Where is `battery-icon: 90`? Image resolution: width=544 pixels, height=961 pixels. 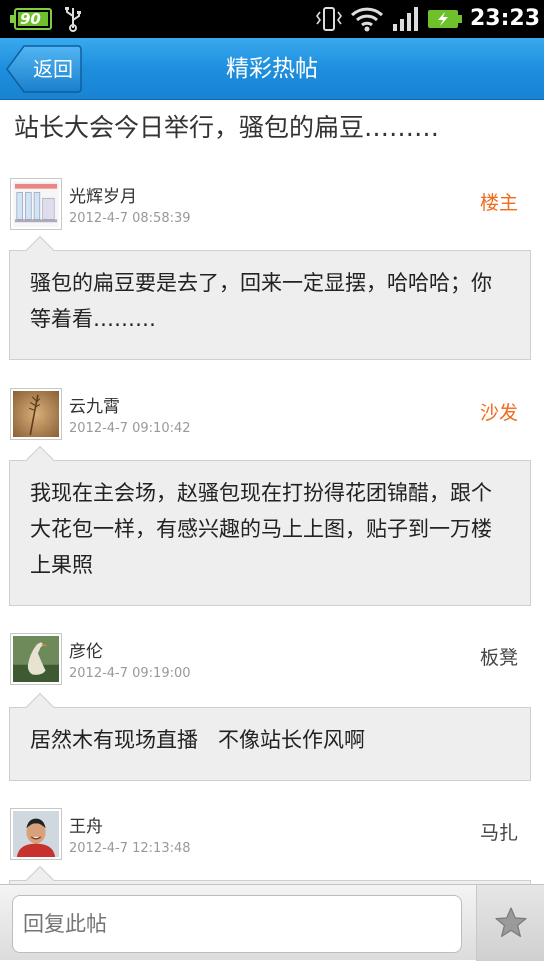
battery-icon: 90 is located at coordinates (31, 19).